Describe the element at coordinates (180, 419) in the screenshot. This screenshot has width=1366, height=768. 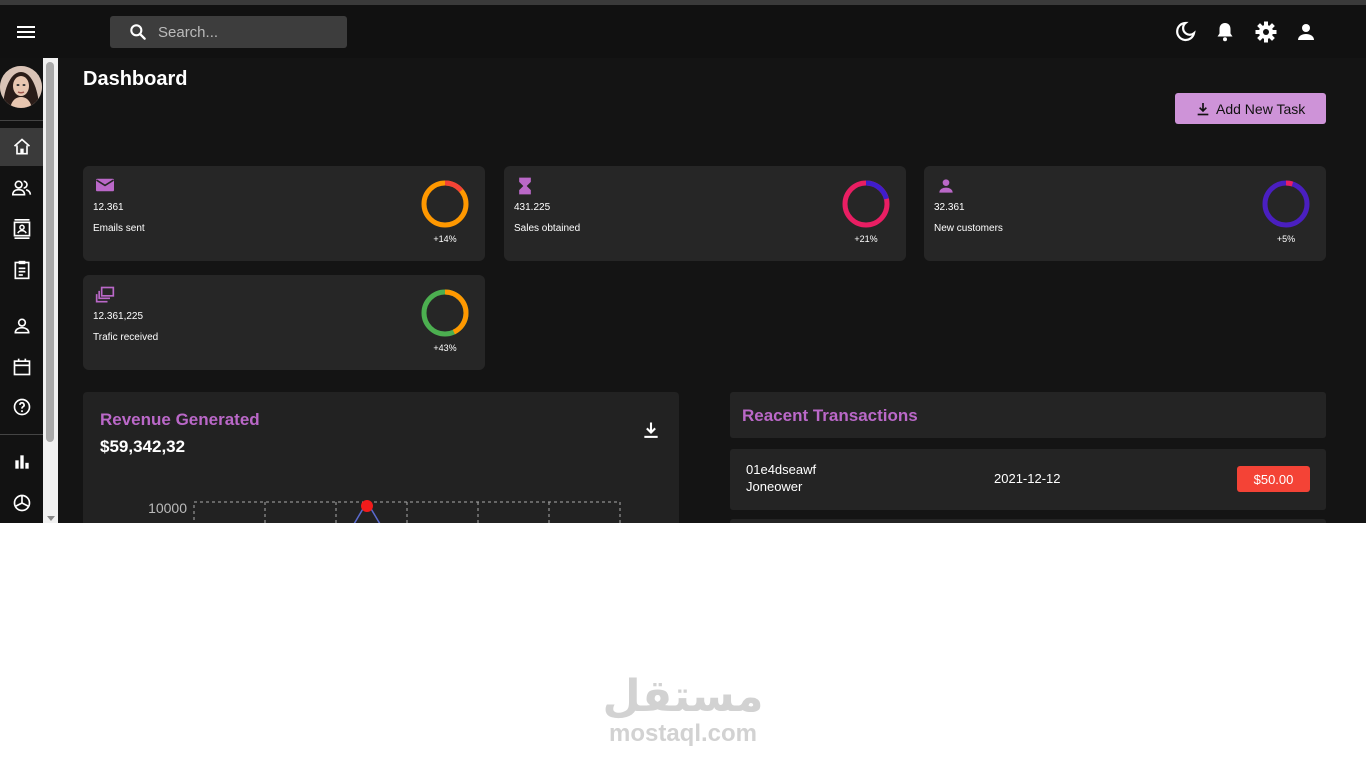
I see `revenue-title: Revenue Generated` at that location.